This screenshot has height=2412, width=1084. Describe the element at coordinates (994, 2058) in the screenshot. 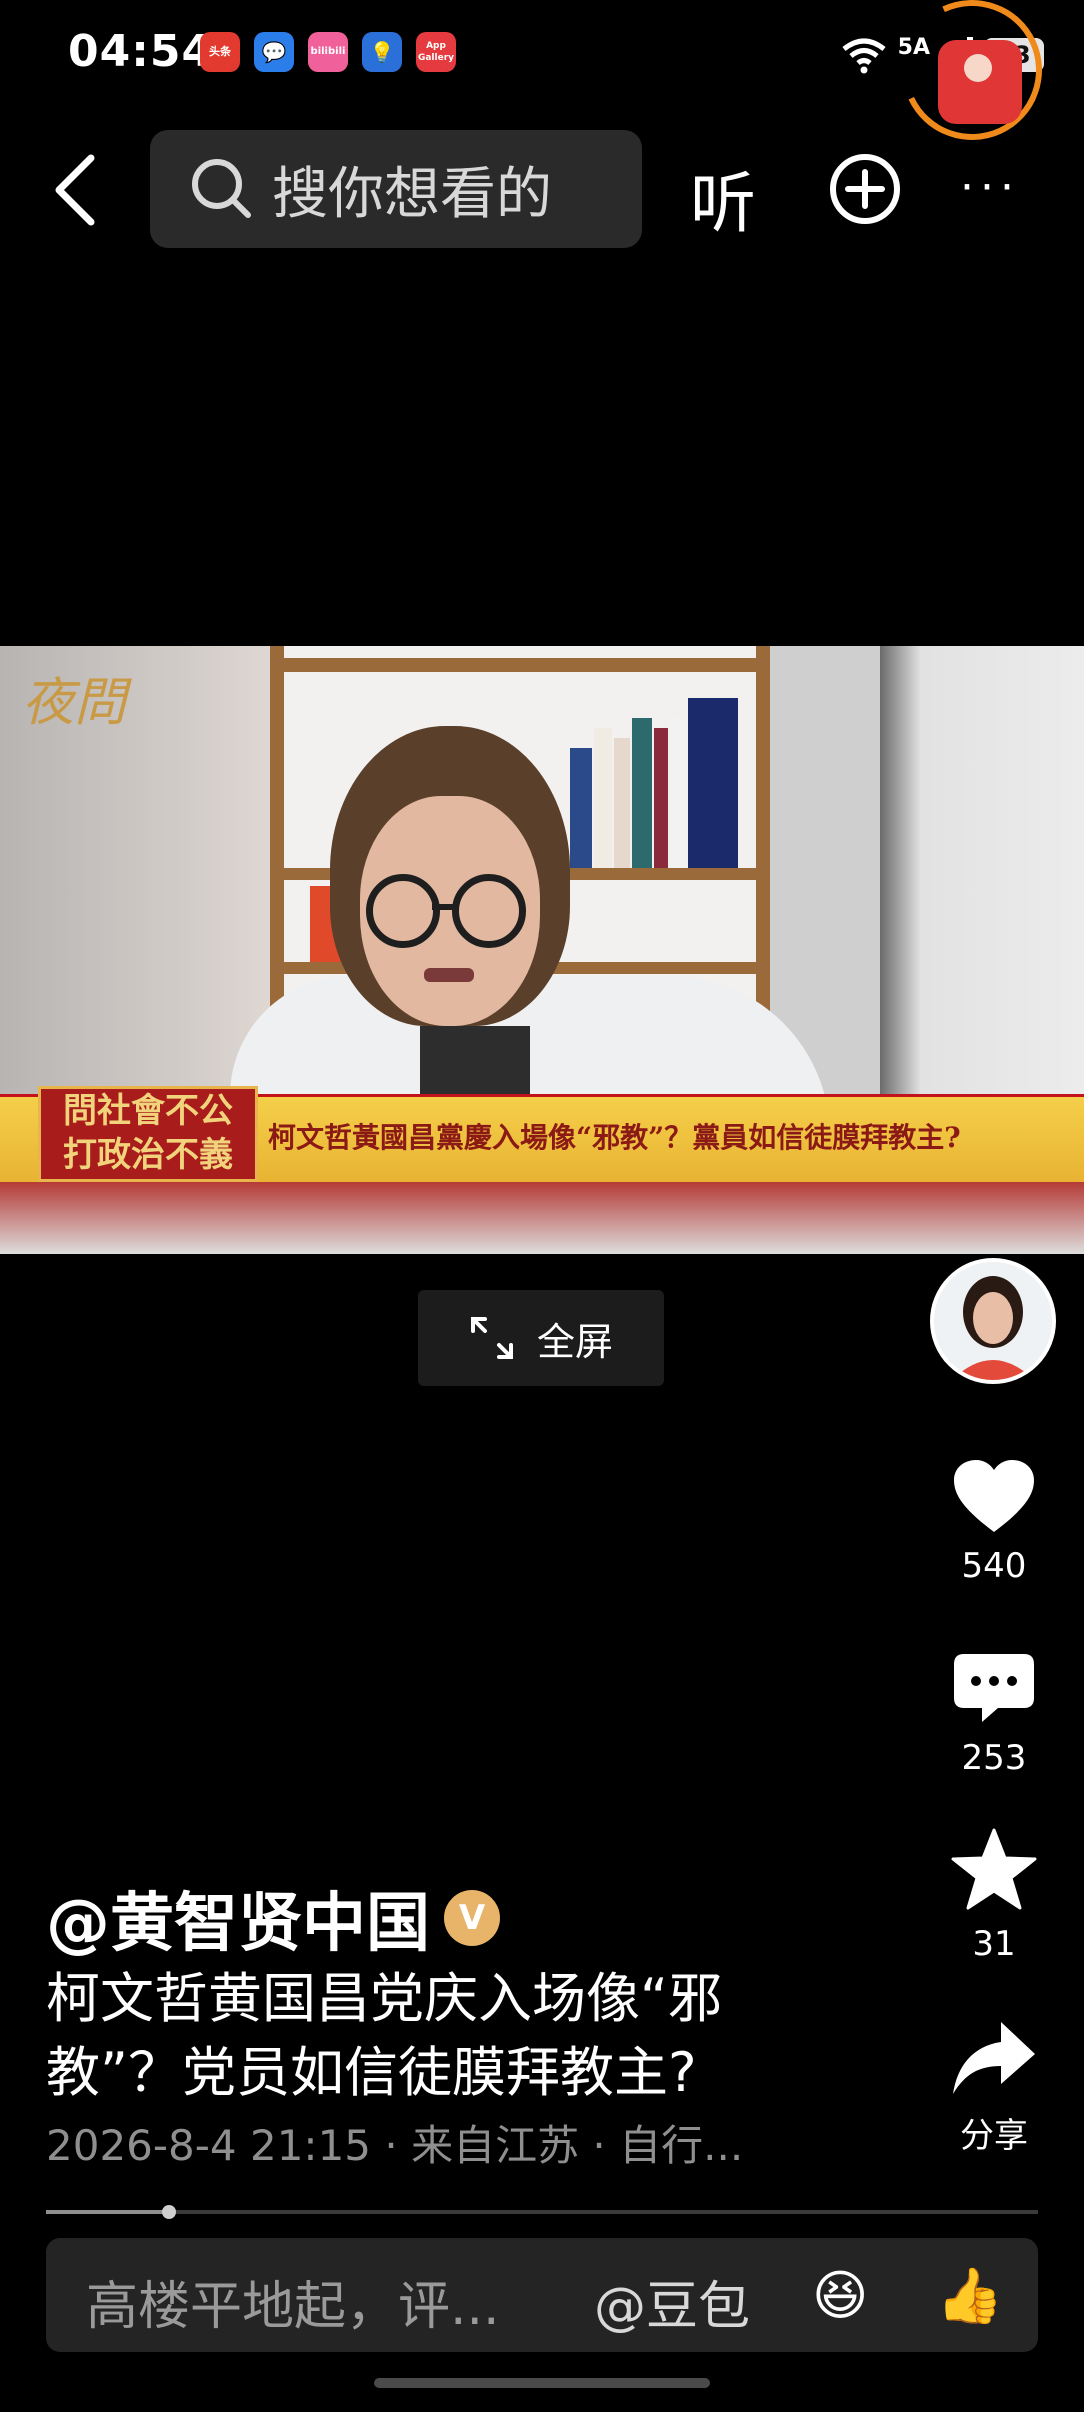

I see `share-arrow-icon` at that location.